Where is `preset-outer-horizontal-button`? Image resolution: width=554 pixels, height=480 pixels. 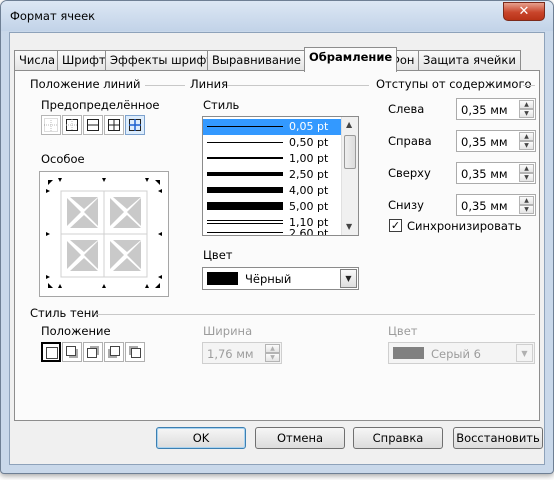
preset-outer-horizontal-button is located at coordinates (93, 125).